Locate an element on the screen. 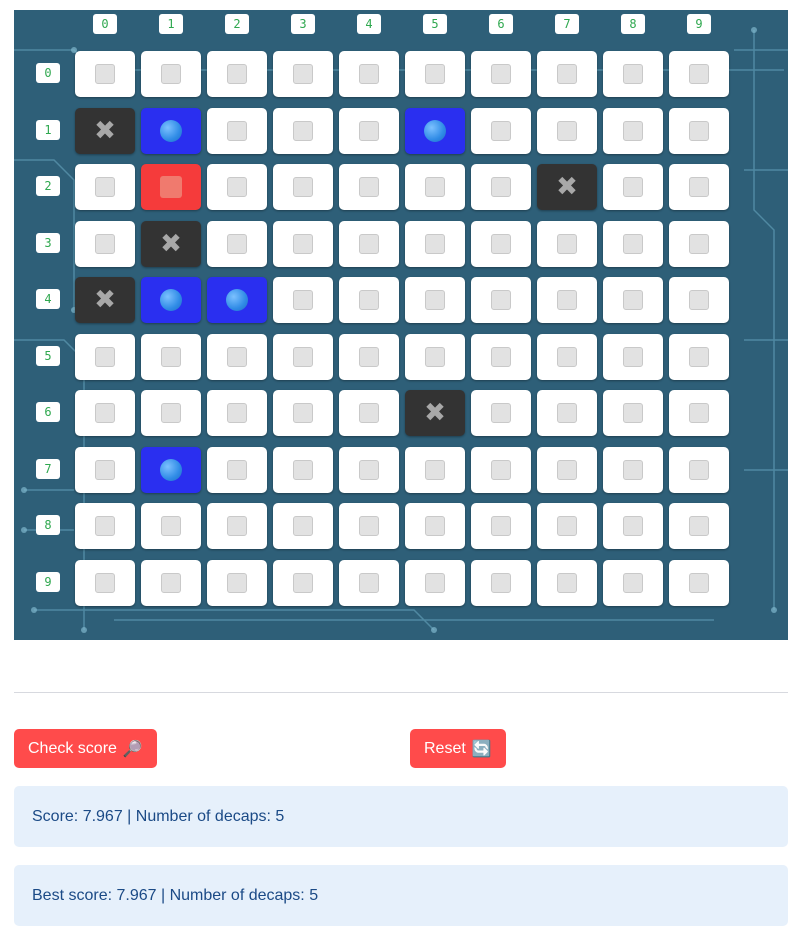 This screenshot has width=809, height=938. check-score-button: Check score 🔎 is located at coordinates (85, 748).